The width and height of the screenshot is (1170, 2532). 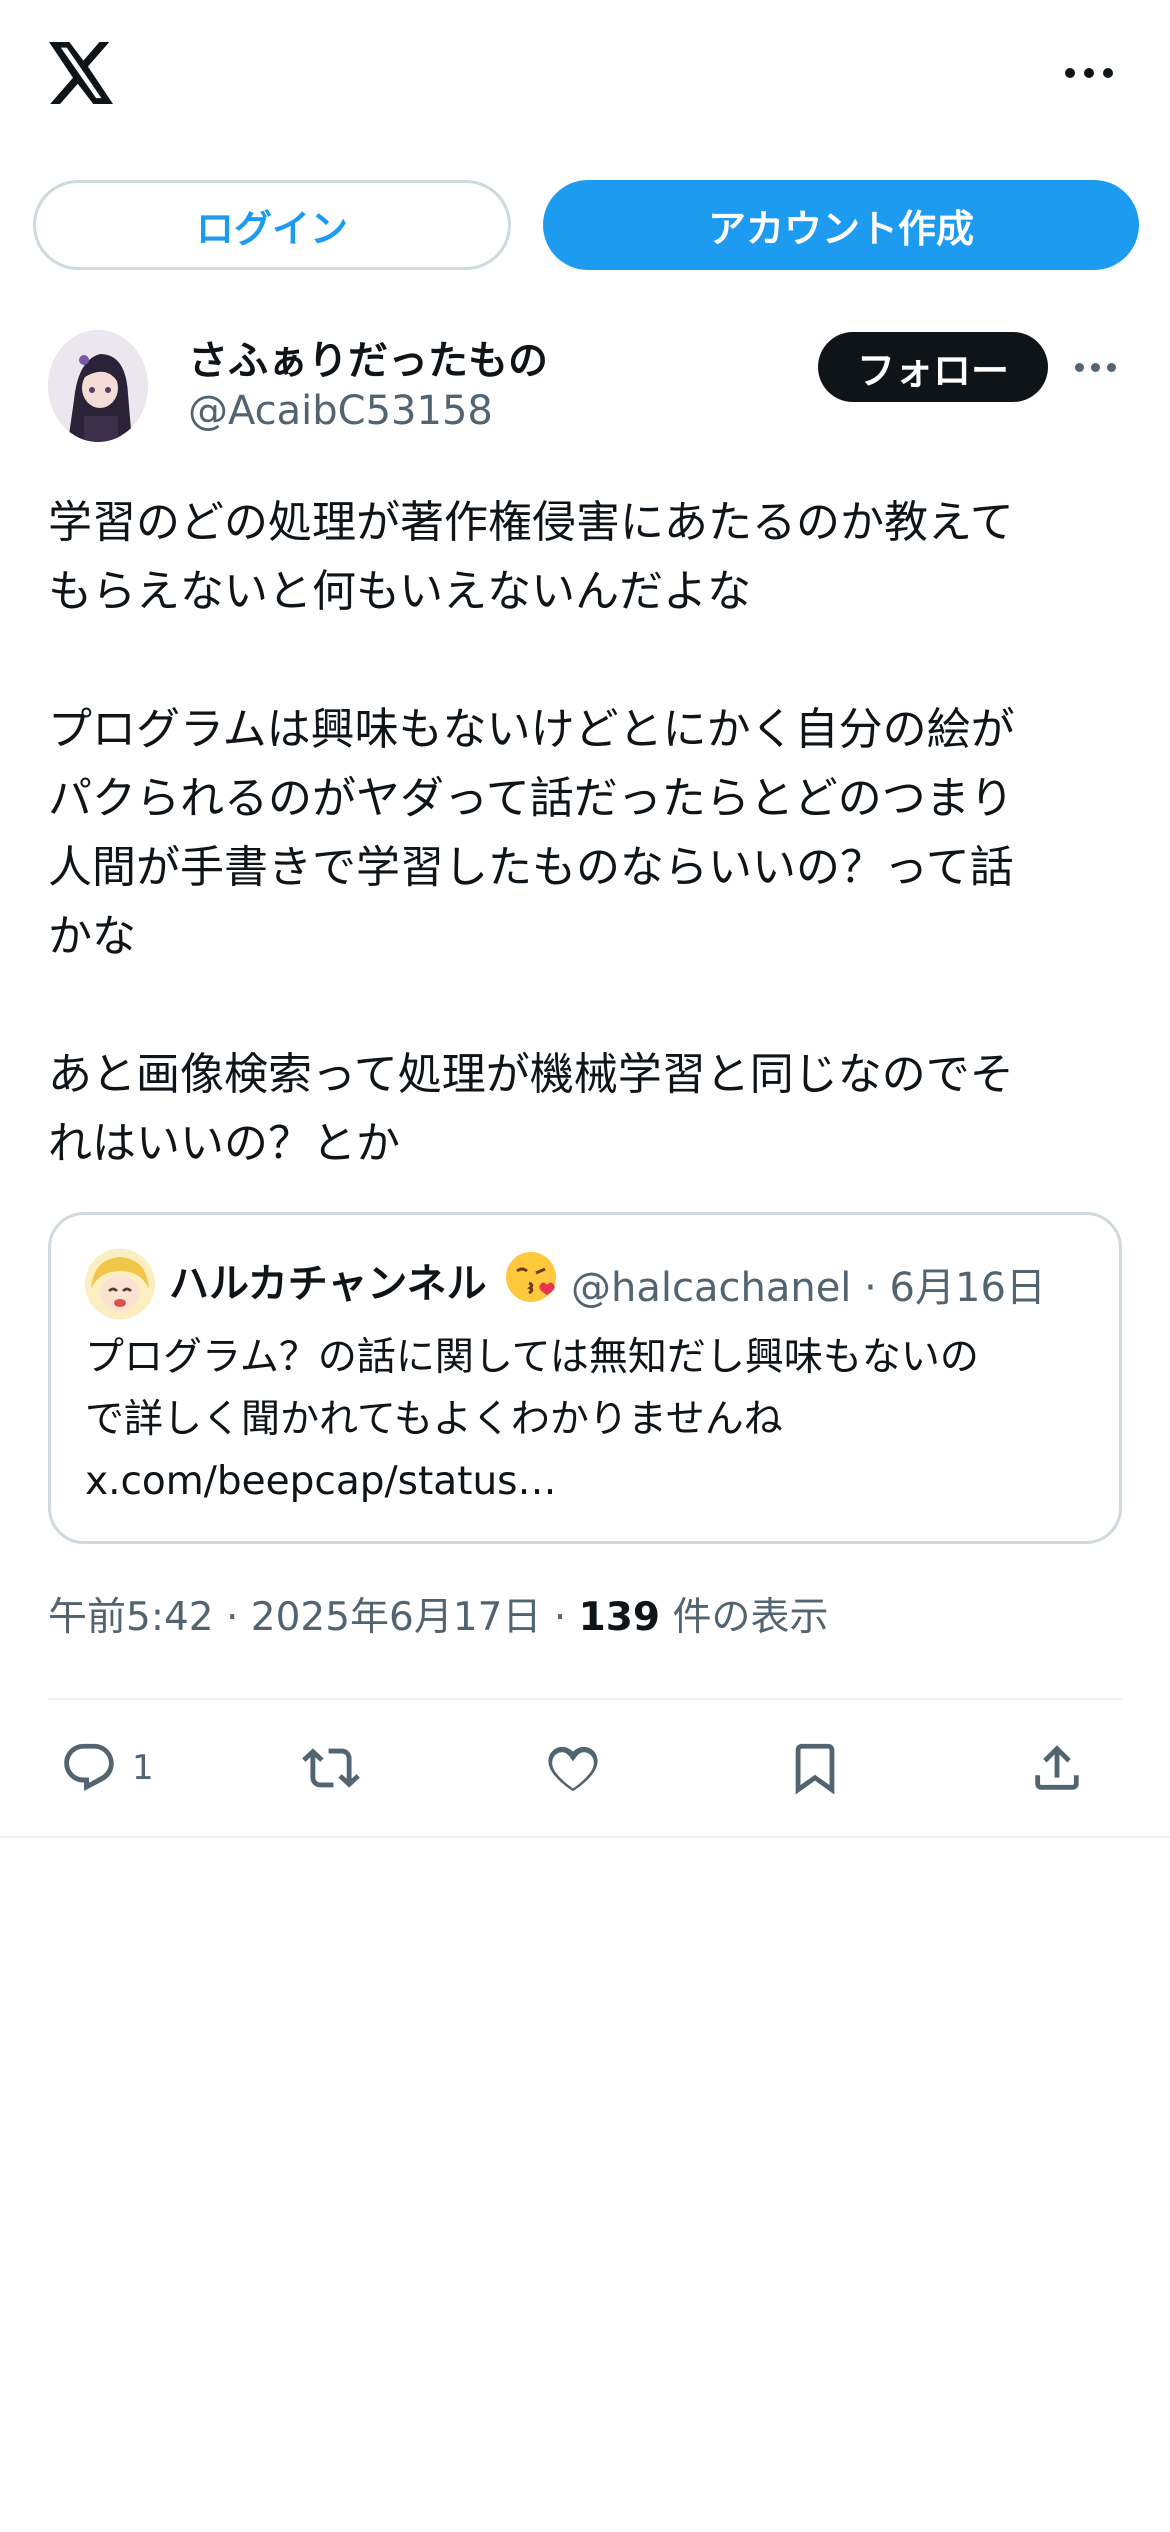 I want to click on quote-handle-date: @halcachanel · 6月16日, so click(x=808, y=1288).